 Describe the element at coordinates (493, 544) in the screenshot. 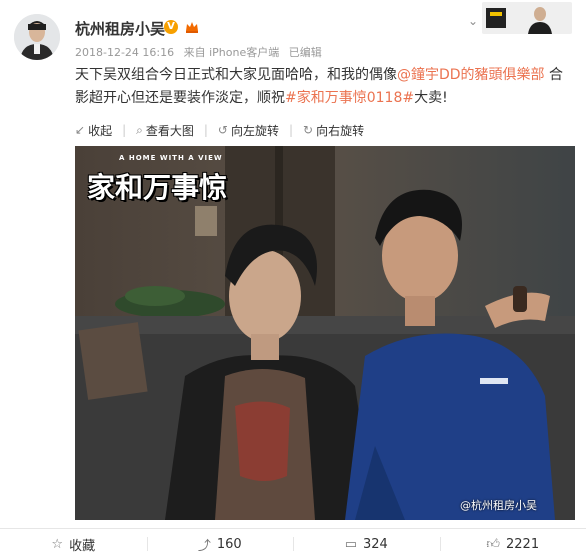

I see `thumbs-up-icon: 👍︎` at that location.